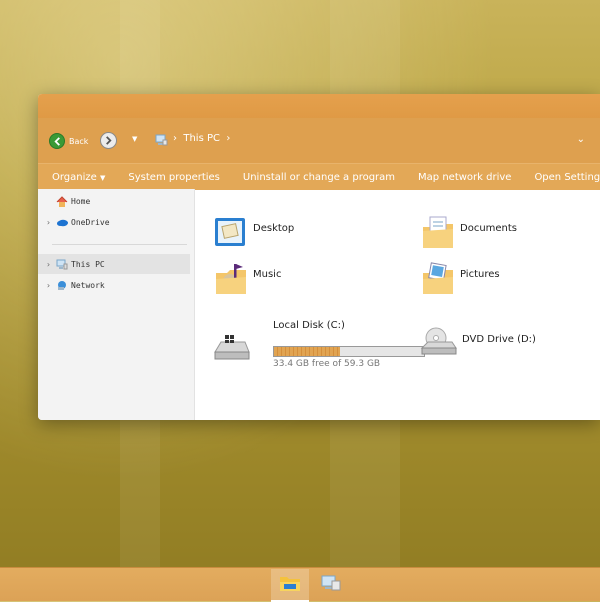 The height and width of the screenshot is (602, 600). I want to click on pictures-folder-icon, so click(438, 280).